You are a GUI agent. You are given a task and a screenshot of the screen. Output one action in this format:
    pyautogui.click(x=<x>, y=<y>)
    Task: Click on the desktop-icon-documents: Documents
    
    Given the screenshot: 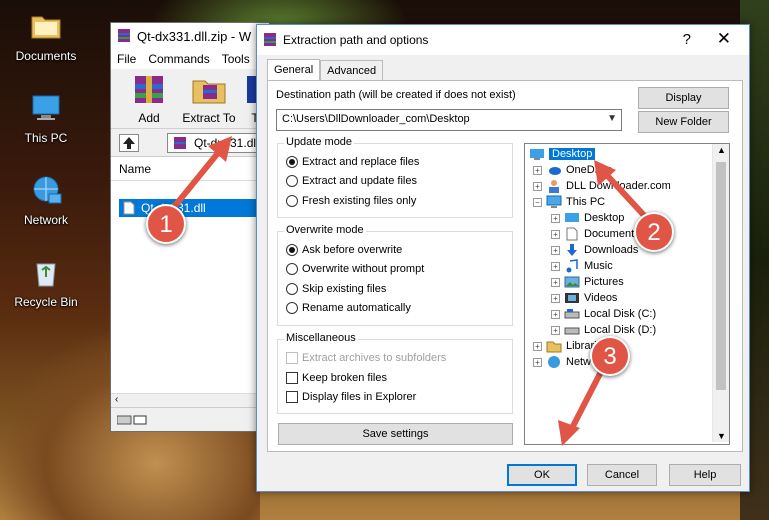 What is the action you would take?
    pyautogui.click(x=46, y=36)
    